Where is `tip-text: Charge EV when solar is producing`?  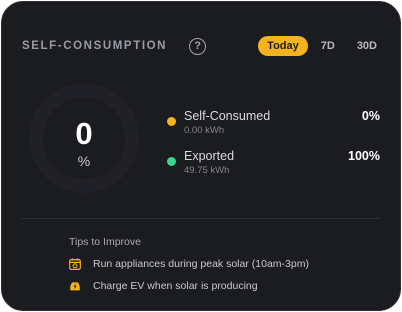 tip-text: Charge EV when solar is producing is located at coordinates (175, 286).